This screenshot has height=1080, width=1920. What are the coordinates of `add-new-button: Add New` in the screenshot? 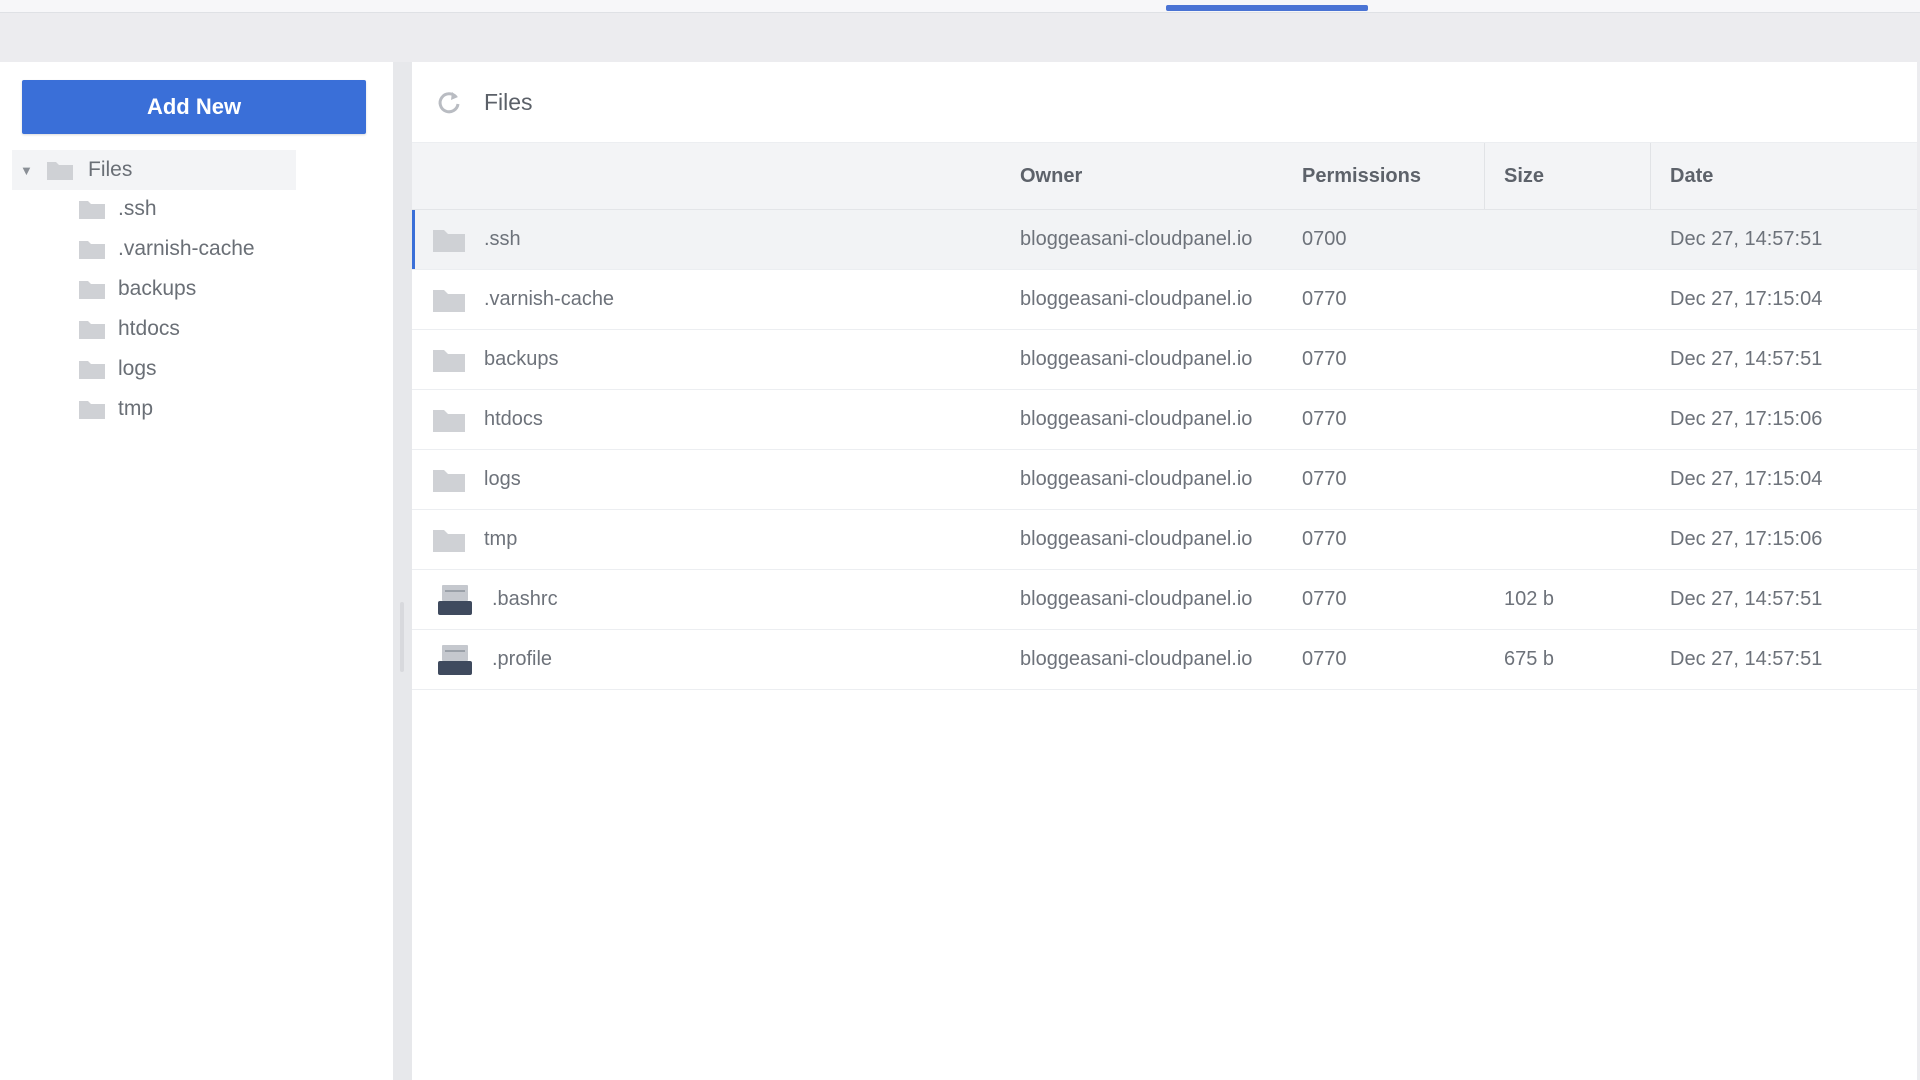 It's located at (194, 107).